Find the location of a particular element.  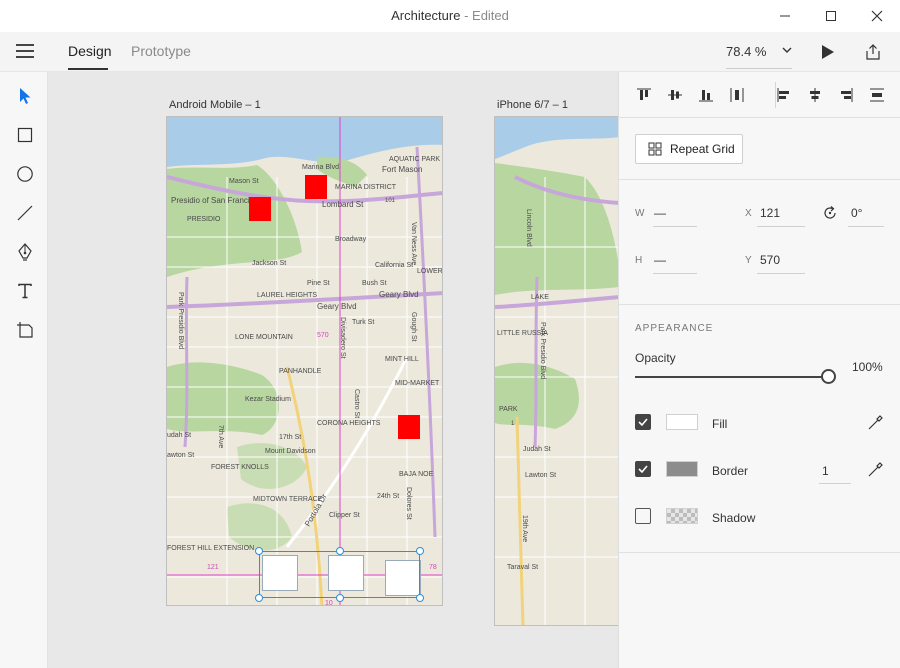

y-label: Y is located at coordinates (748, 260).